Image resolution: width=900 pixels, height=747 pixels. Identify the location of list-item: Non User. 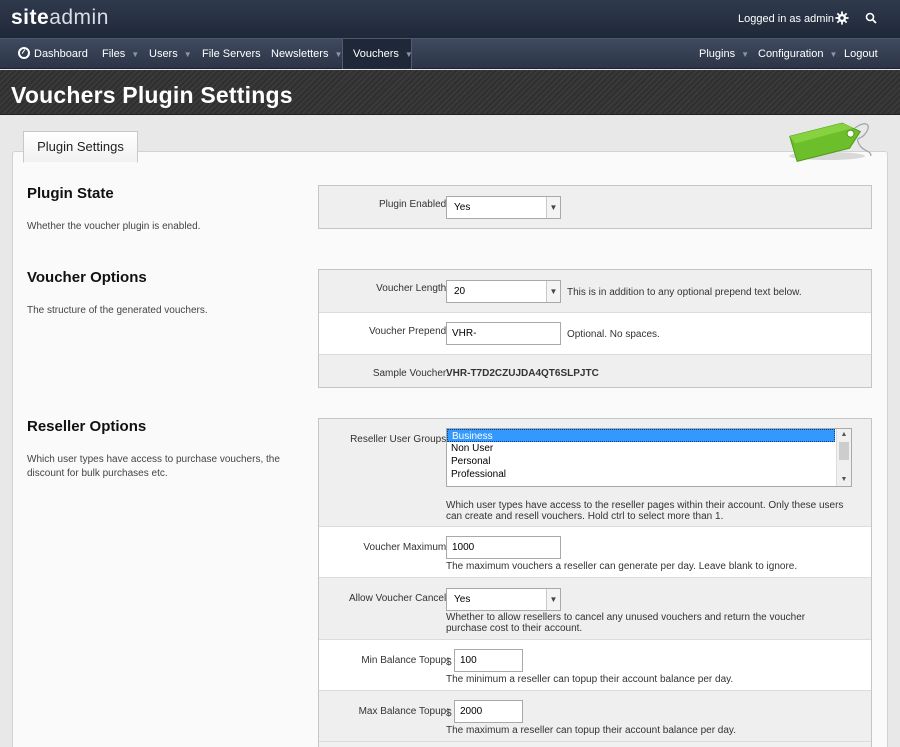
(641, 448).